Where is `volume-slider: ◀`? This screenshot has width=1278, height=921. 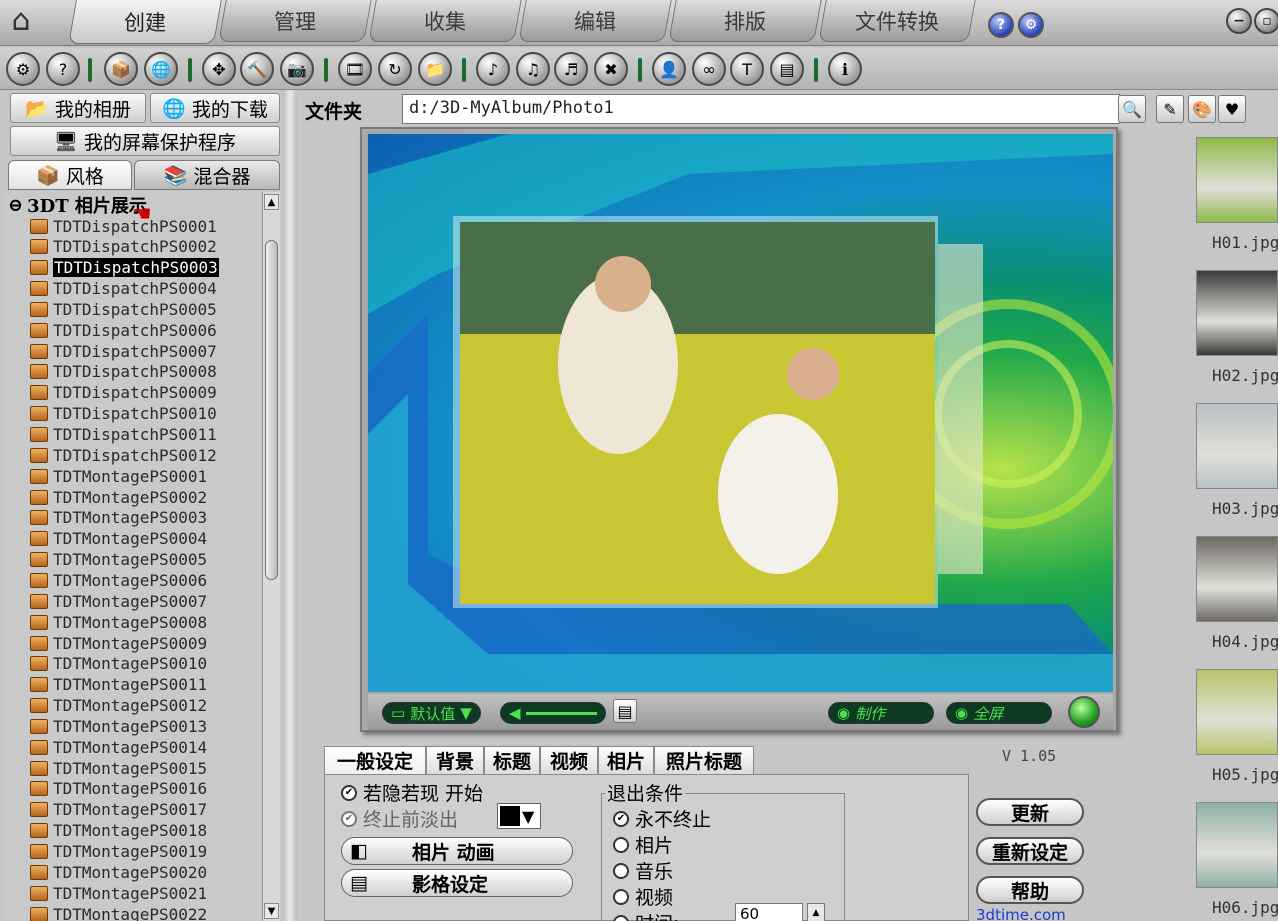
volume-slider: ◀ is located at coordinates (553, 713).